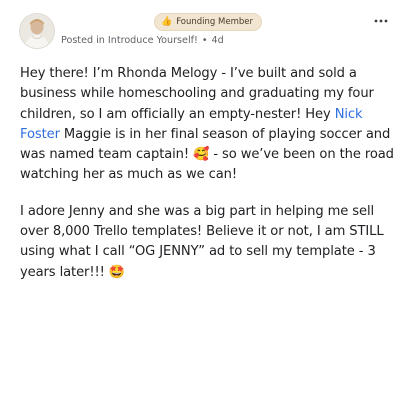  I want to click on post-meta: Posted in Introduce Yourself! • 4d, so click(142, 40).